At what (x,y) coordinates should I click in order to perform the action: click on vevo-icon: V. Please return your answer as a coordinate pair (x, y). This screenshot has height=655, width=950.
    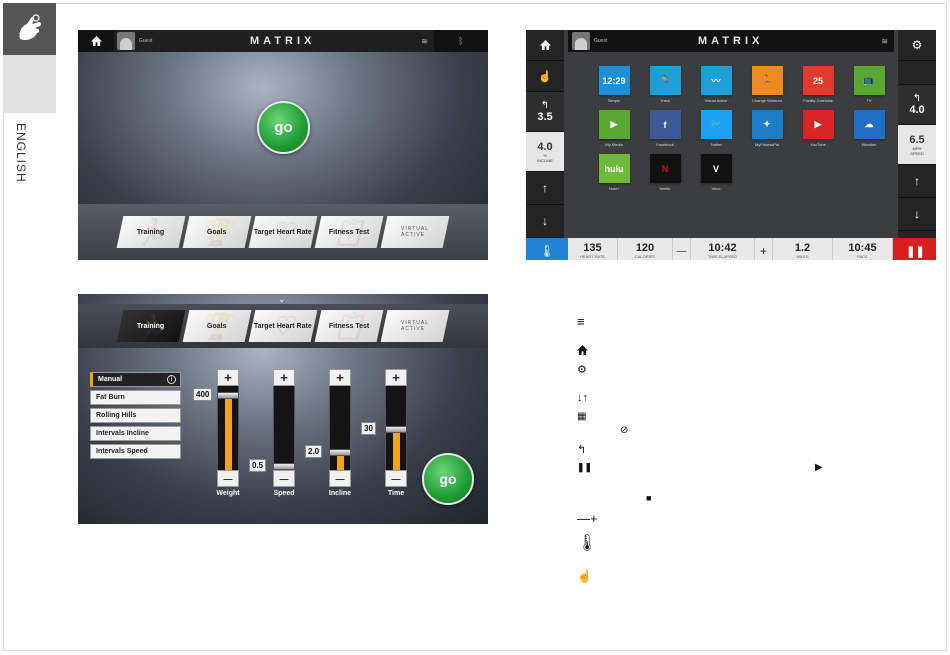
    Looking at the image, I should click on (716, 168).